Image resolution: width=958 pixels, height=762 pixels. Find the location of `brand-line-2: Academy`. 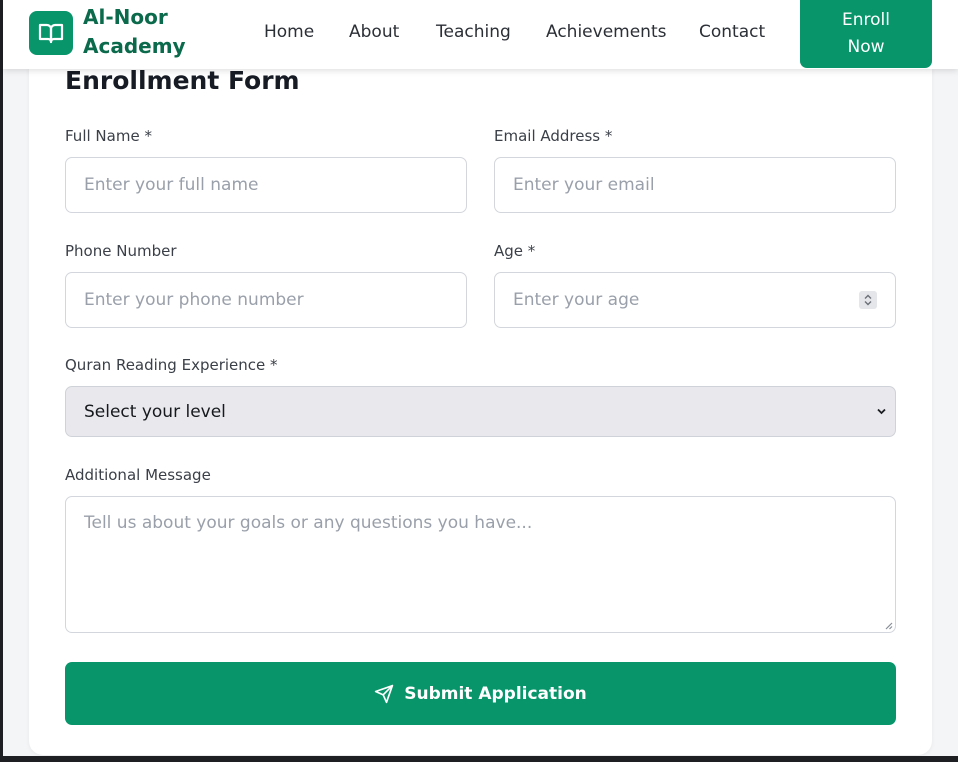

brand-line-2: Academy is located at coordinates (134, 46).